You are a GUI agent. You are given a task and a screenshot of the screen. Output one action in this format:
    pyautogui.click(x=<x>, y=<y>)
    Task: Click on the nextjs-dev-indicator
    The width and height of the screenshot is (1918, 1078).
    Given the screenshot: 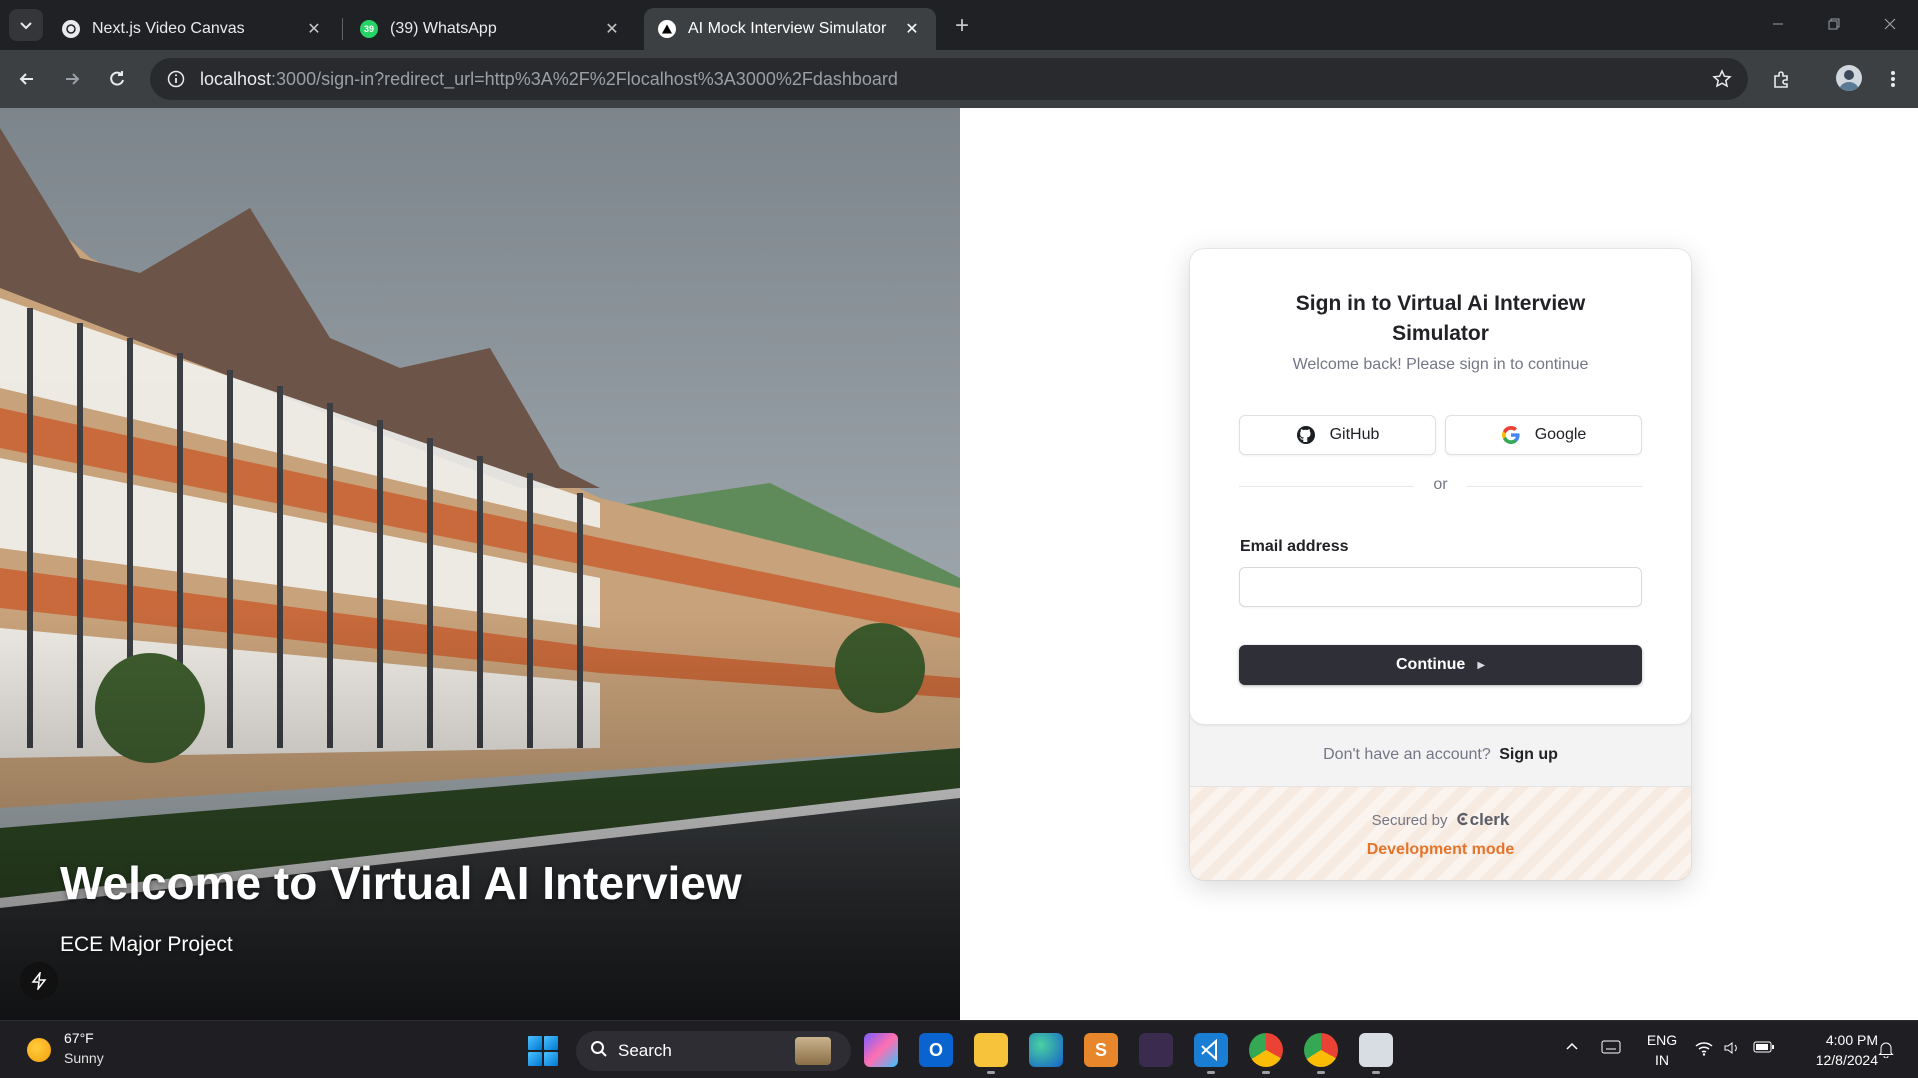 What is the action you would take?
    pyautogui.click(x=39, y=981)
    